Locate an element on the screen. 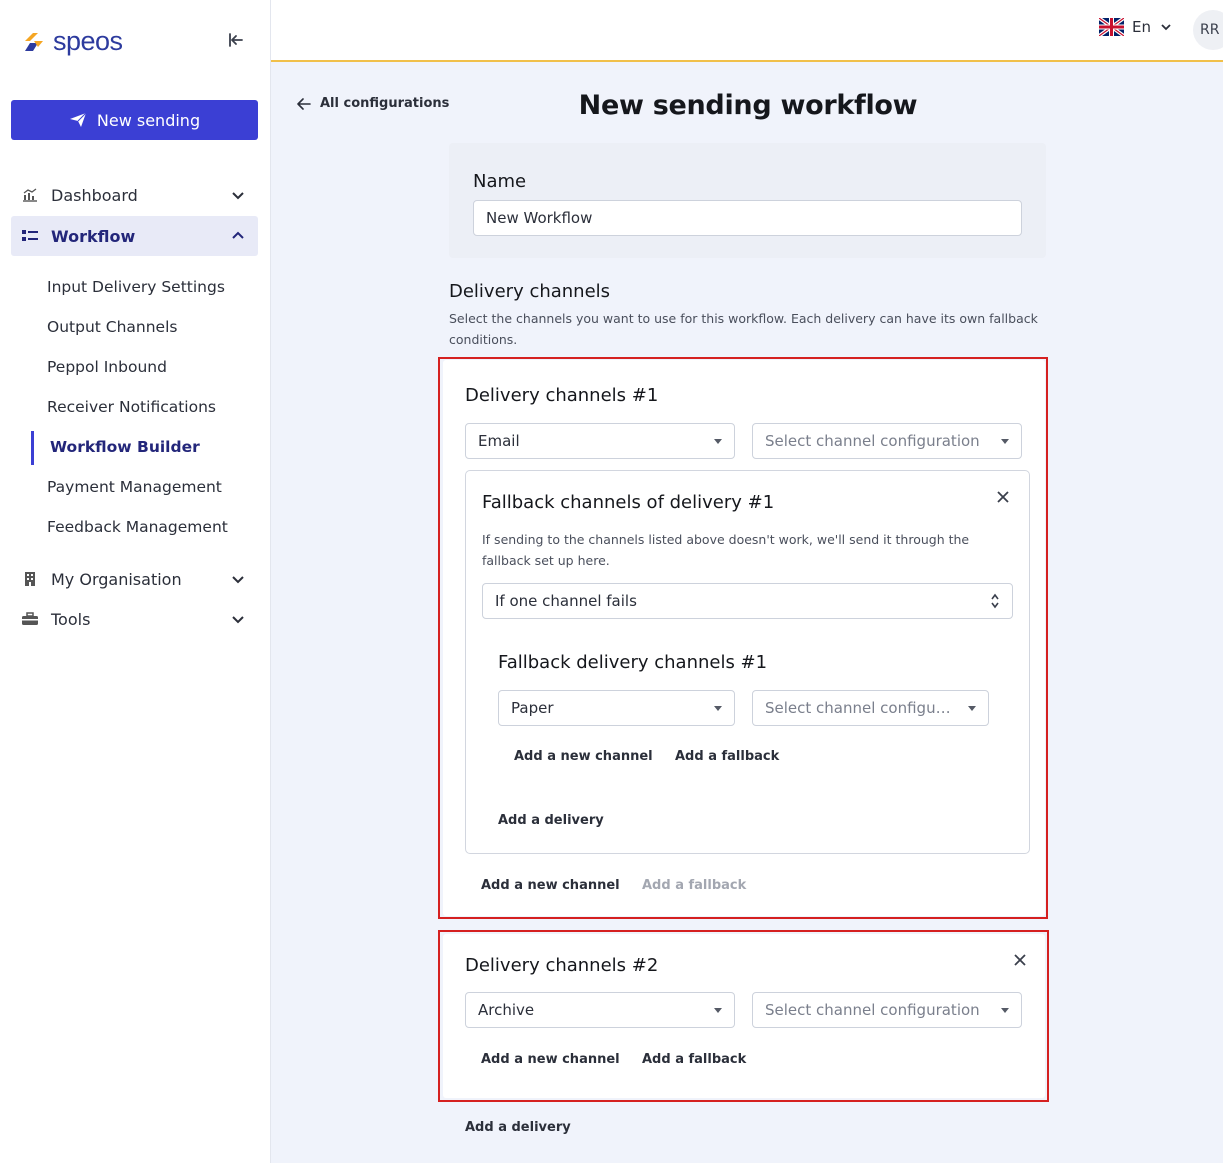 The image size is (1223, 1163). send-icon is located at coordinates (78, 119).